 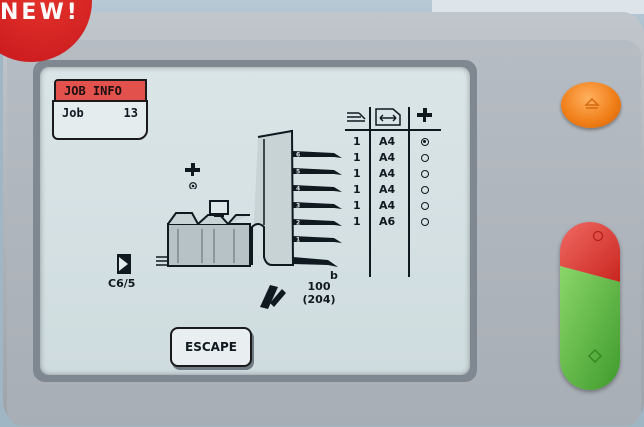 I want to click on envelope-size-label: C6/5, so click(x=122, y=283).